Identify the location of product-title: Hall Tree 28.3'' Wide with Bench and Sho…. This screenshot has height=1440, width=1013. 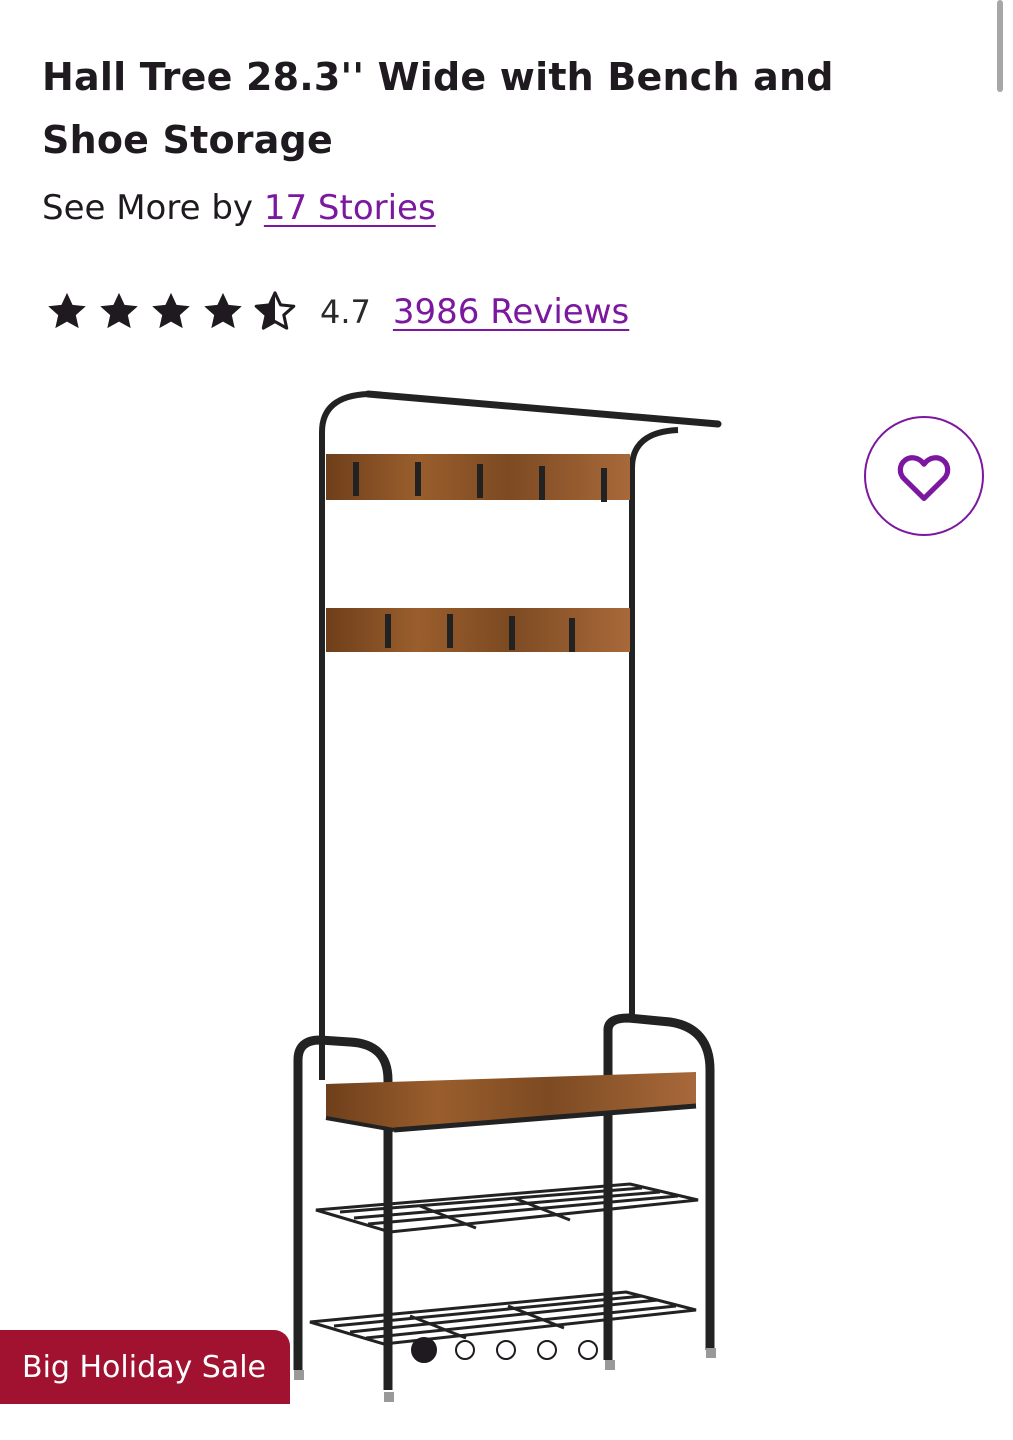
(438, 108).